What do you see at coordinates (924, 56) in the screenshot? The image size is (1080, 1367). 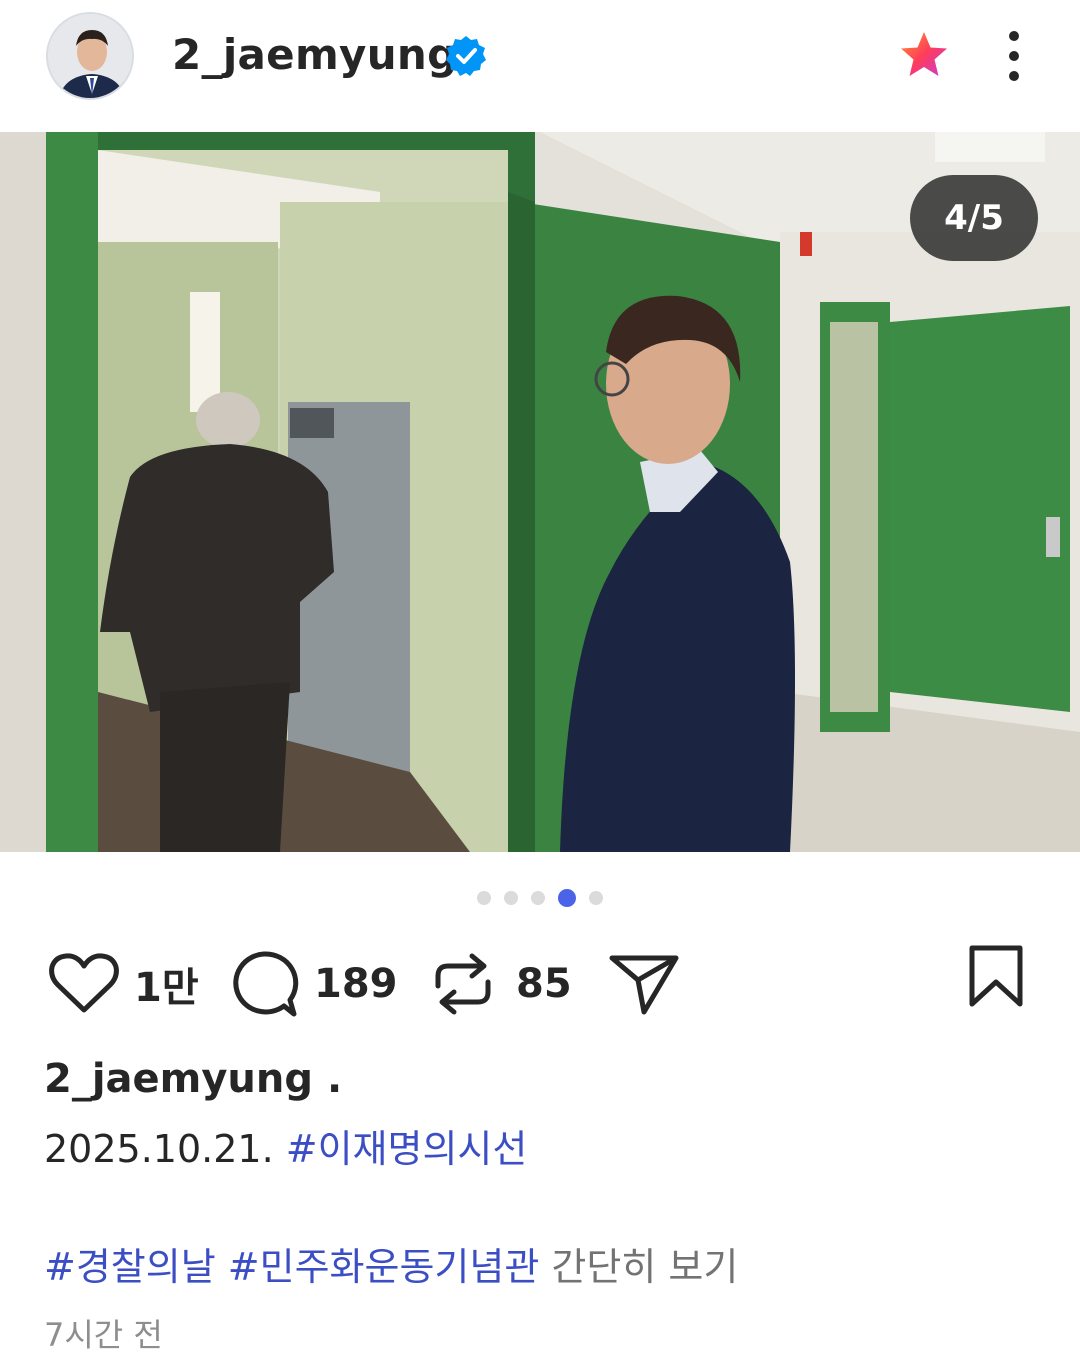 I see `favorite-star-icon` at bounding box center [924, 56].